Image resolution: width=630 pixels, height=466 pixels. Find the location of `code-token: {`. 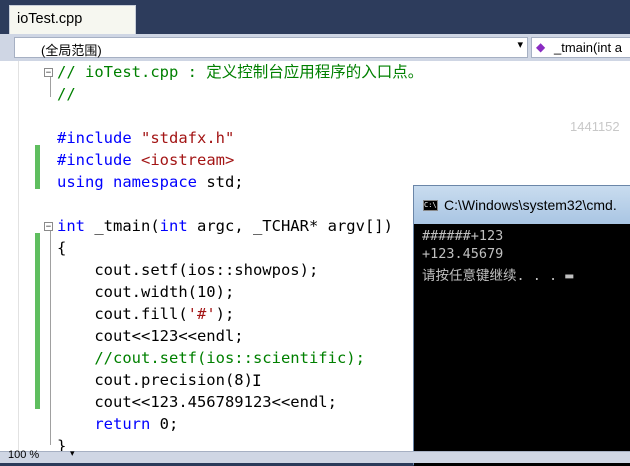

code-token: { is located at coordinates (62, 248).